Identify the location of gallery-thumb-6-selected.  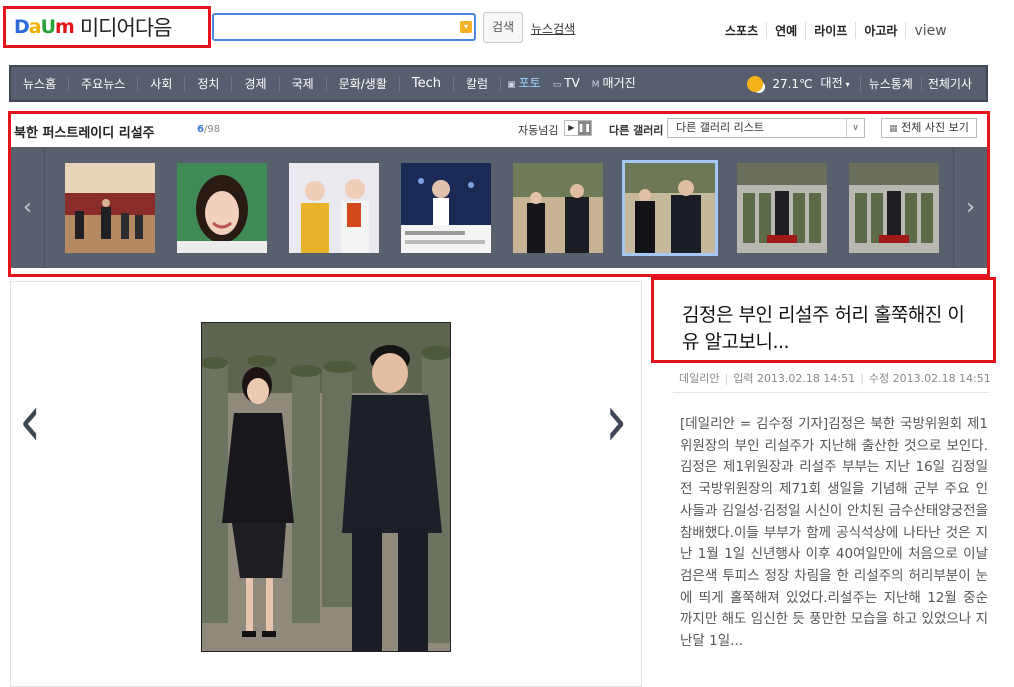
(670, 208).